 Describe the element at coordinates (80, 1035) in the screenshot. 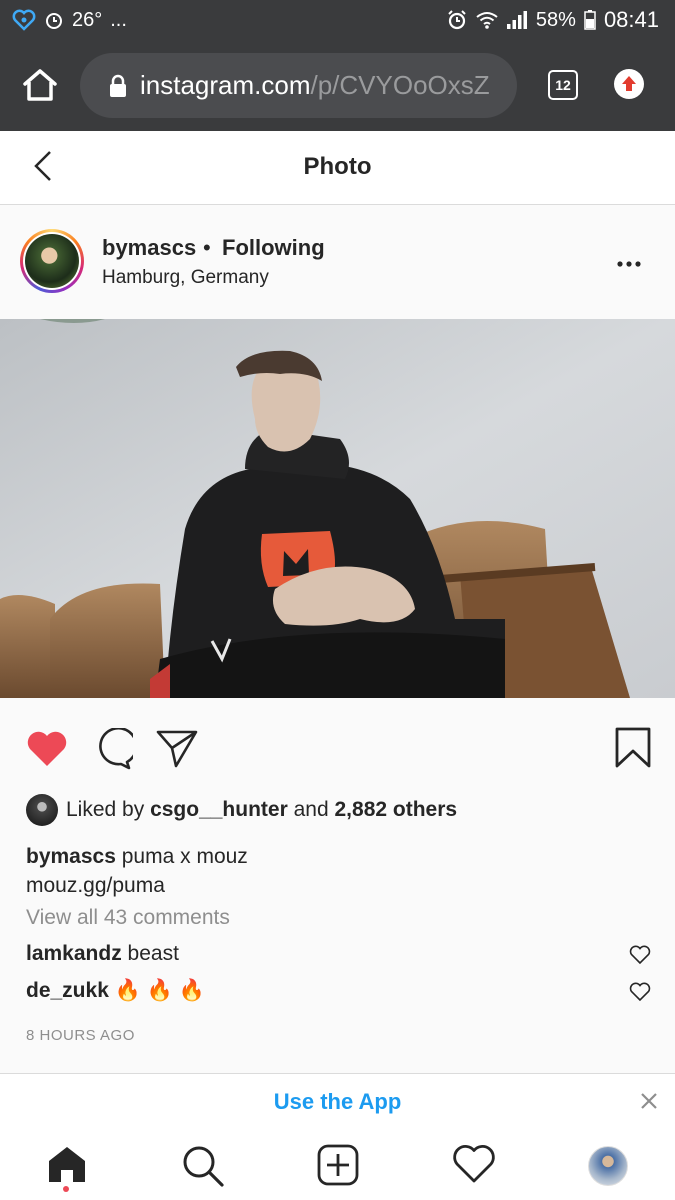

I see `post-timestamp: 8 HOURS AGO` at that location.